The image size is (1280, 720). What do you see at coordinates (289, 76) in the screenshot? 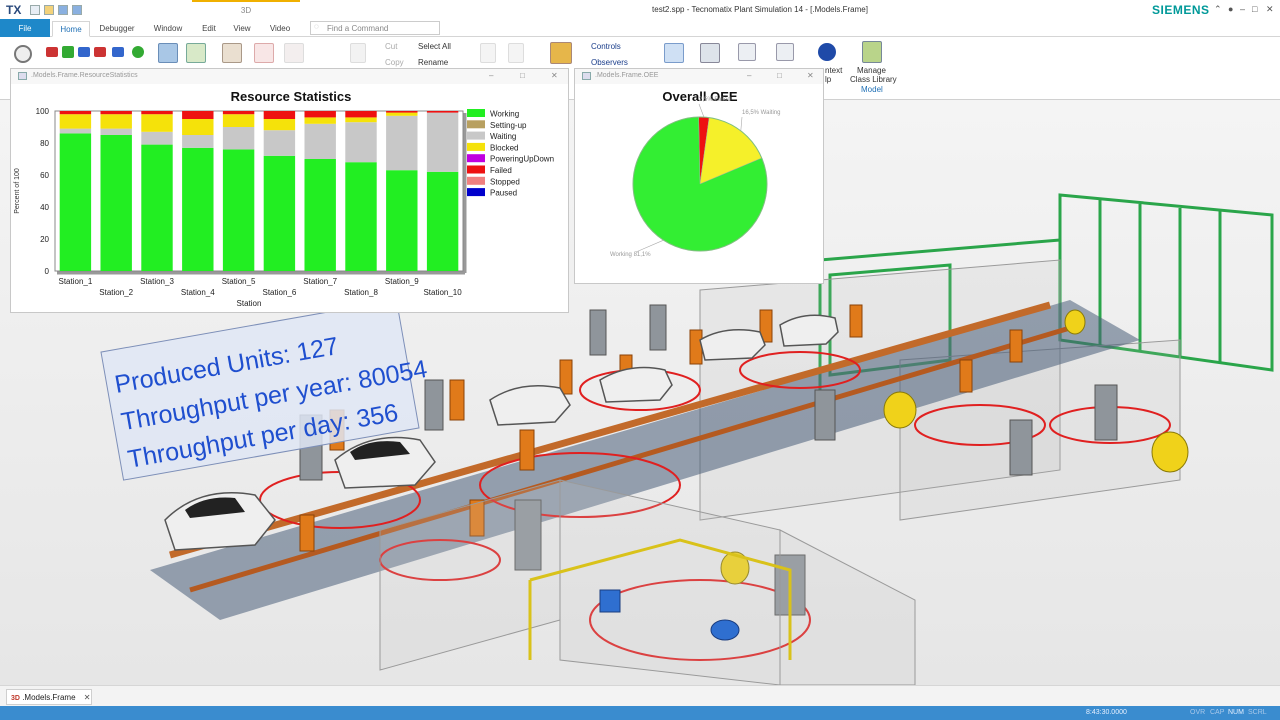
I see `resource-window-header: .Models.Frame.ResourceStatistics – □ ✕` at bounding box center [289, 76].